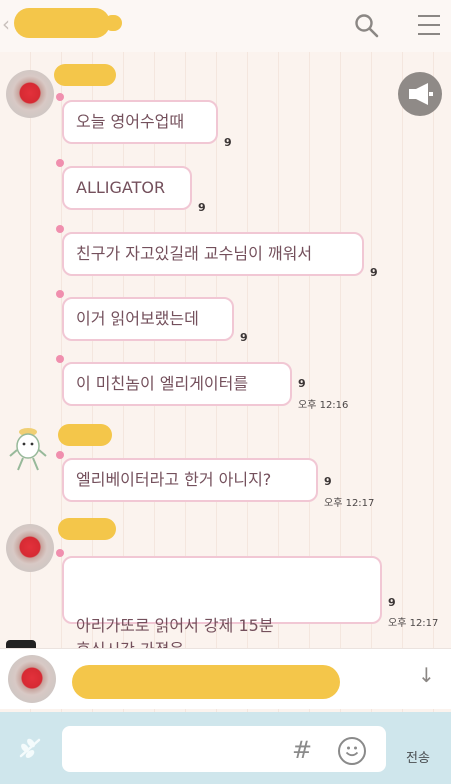  I want to click on preview-redaction, so click(206, 682).